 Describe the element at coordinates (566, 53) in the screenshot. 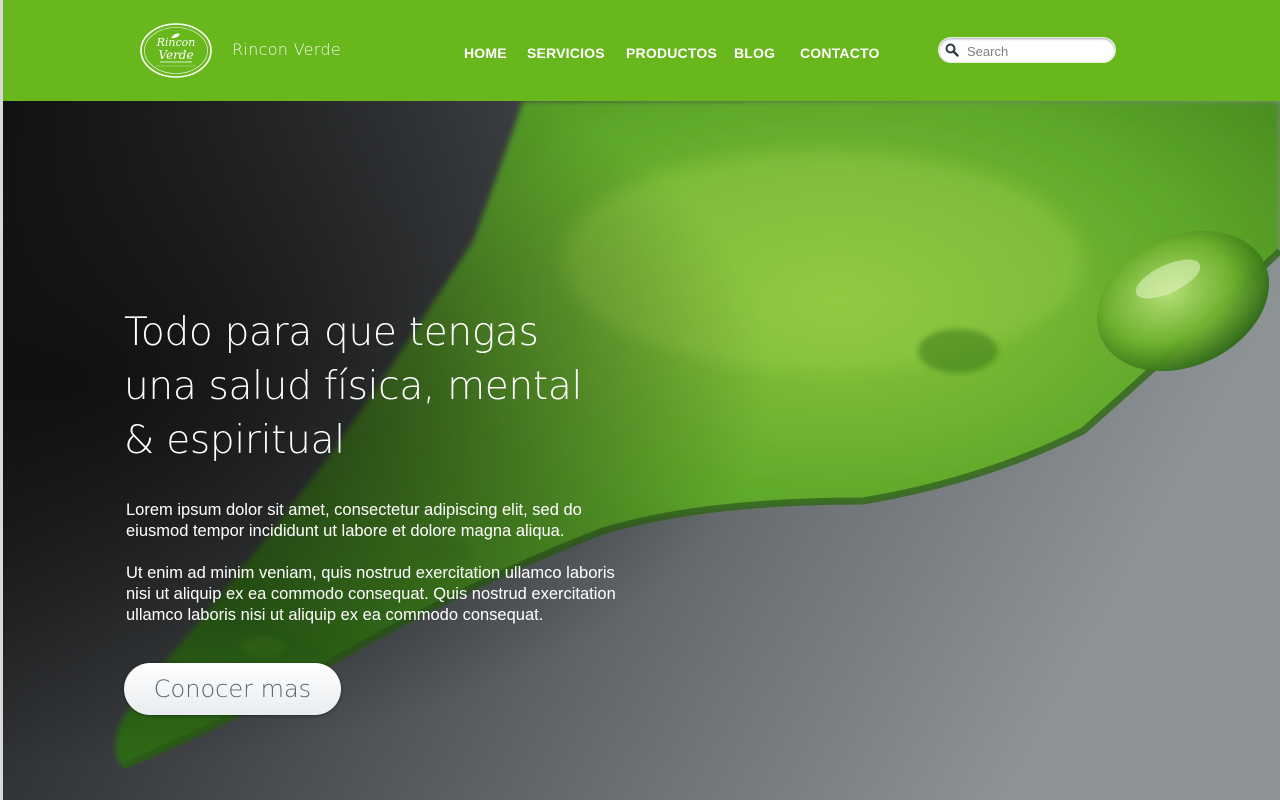

I see `nav-servicios: SERVICIOS` at that location.